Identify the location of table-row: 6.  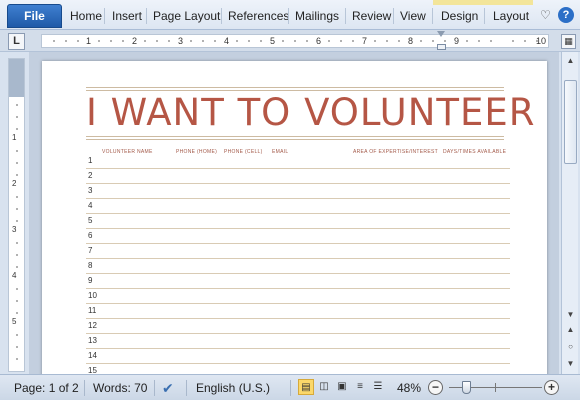
(298, 236).